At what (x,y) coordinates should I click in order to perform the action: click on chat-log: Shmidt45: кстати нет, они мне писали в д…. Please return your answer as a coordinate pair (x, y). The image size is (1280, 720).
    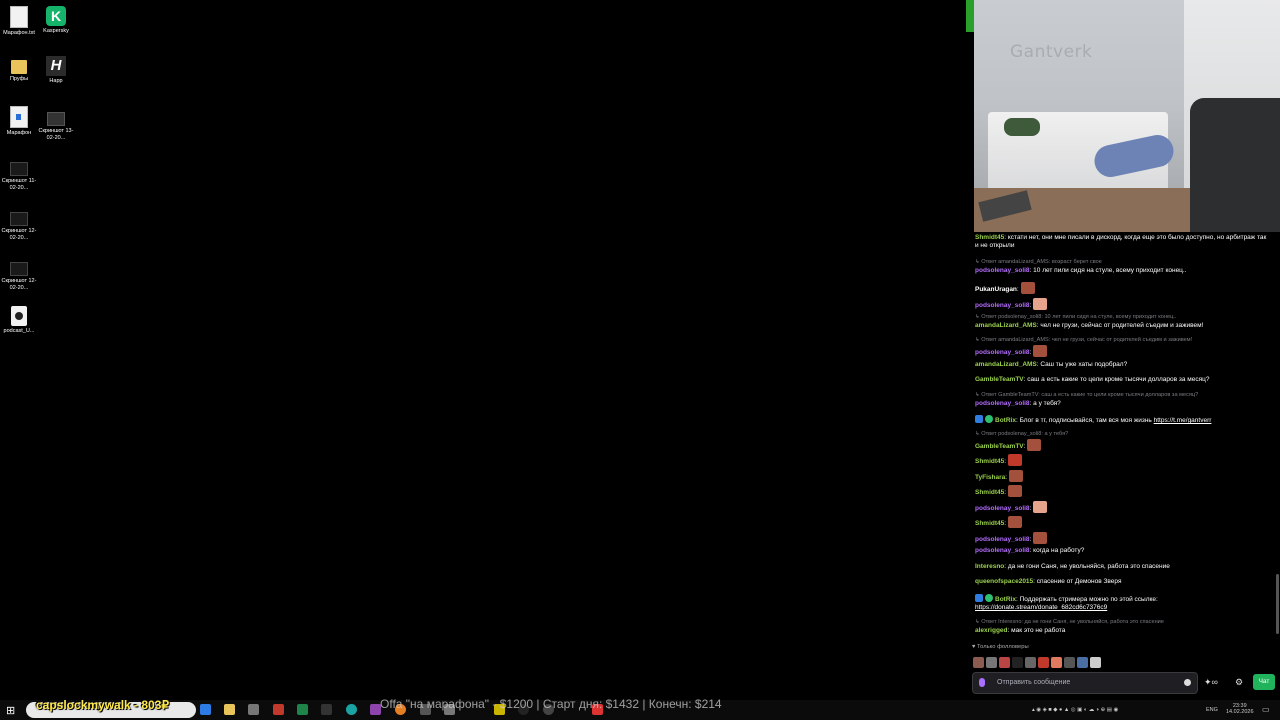
    Looking at the image, I should click on (1125, 450).